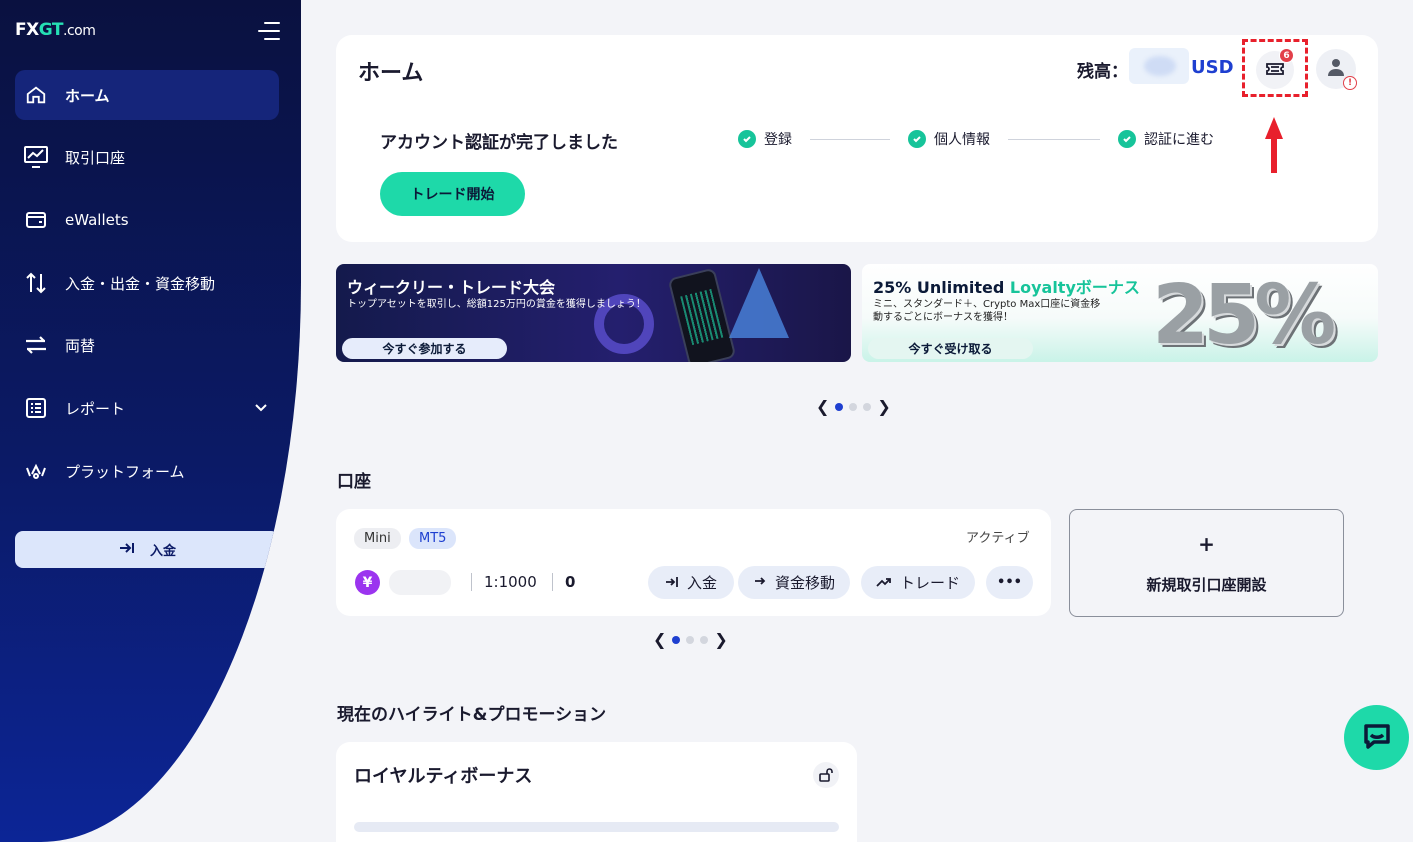 This screenshot has height=842, width=1413. I want to click on sidebar-item-home: ホーム, so click(147, 95).